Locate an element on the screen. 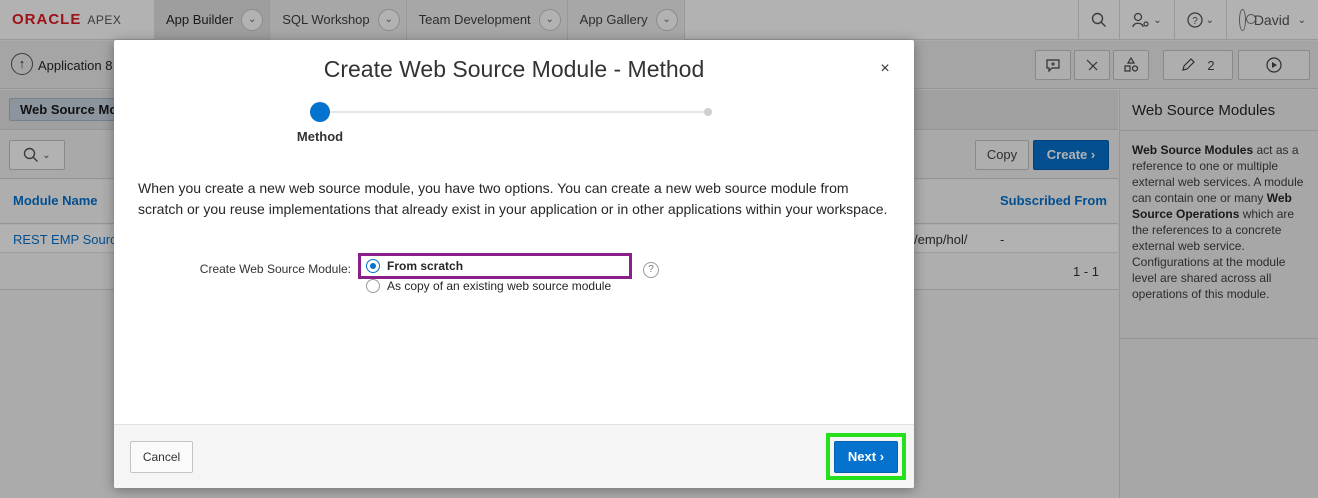 Image resolution: width=1318 pixels, height=498 pixels. dialog-title: Create Web Source Module - Method is located at coordinates (514, 69).